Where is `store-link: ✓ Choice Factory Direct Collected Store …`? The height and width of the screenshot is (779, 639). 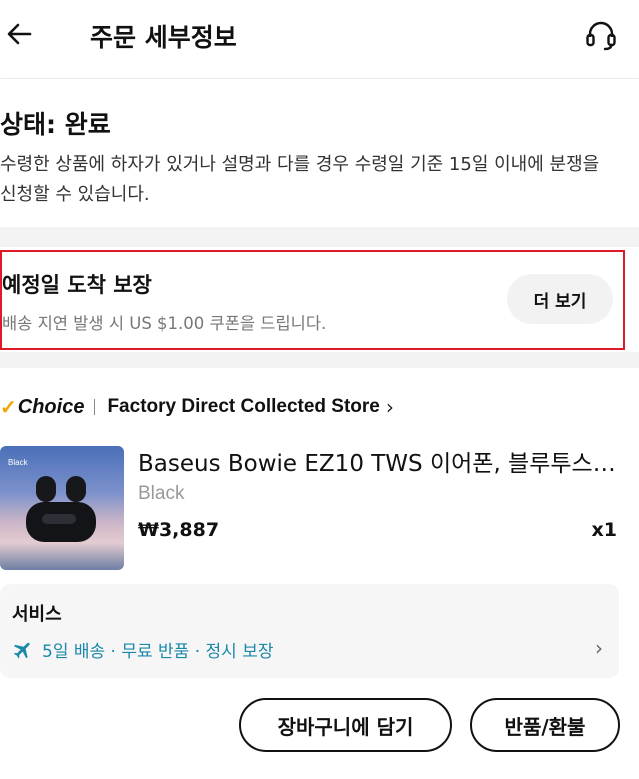
store-link: ✓ Choice Factory Direct Collected Store … is located at coordinates (197, 407).